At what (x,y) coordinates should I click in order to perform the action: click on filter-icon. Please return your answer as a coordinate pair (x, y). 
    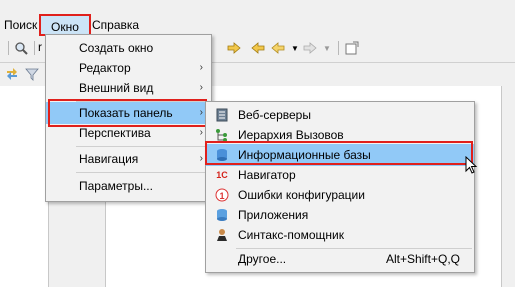
    Looking at the image, I should click on (32, 74).